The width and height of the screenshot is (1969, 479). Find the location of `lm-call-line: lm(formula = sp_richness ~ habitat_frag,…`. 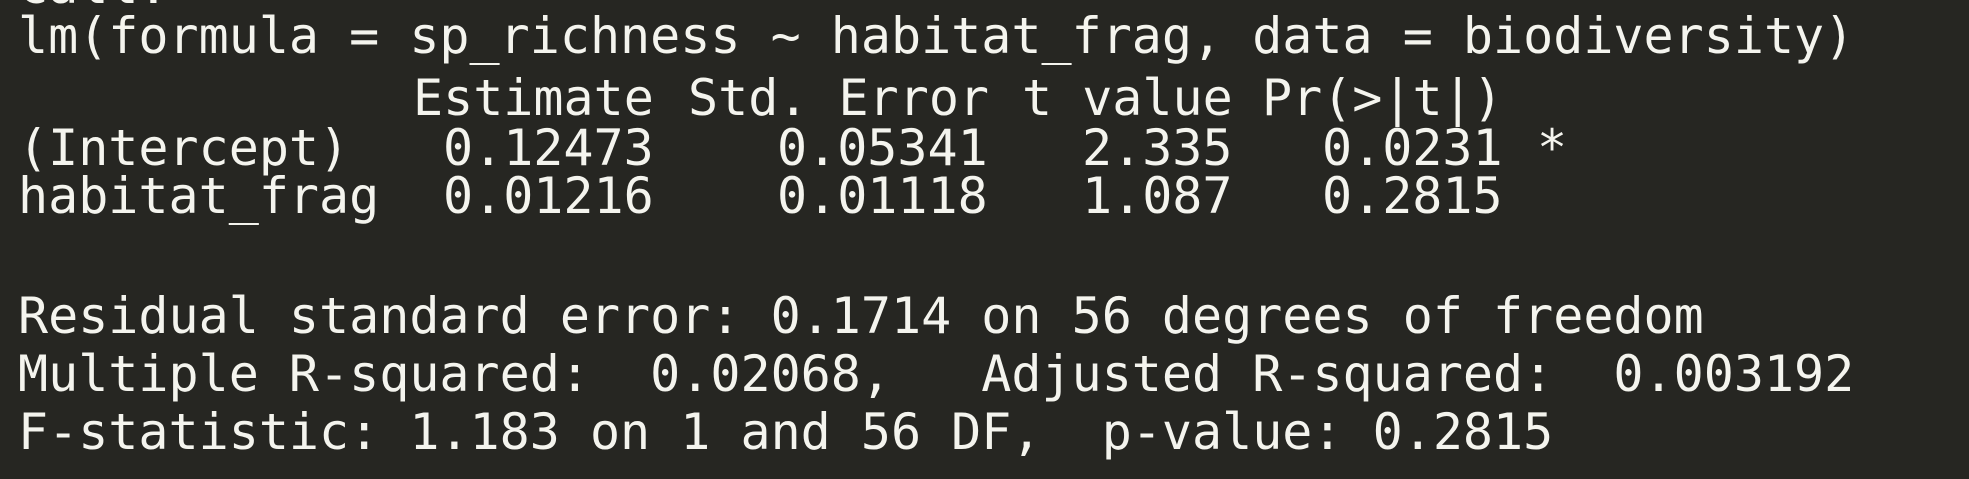

lm-call-line: lm(formula = sp_richness ~ habitat_frag,… is located at coordinates (936, 36).